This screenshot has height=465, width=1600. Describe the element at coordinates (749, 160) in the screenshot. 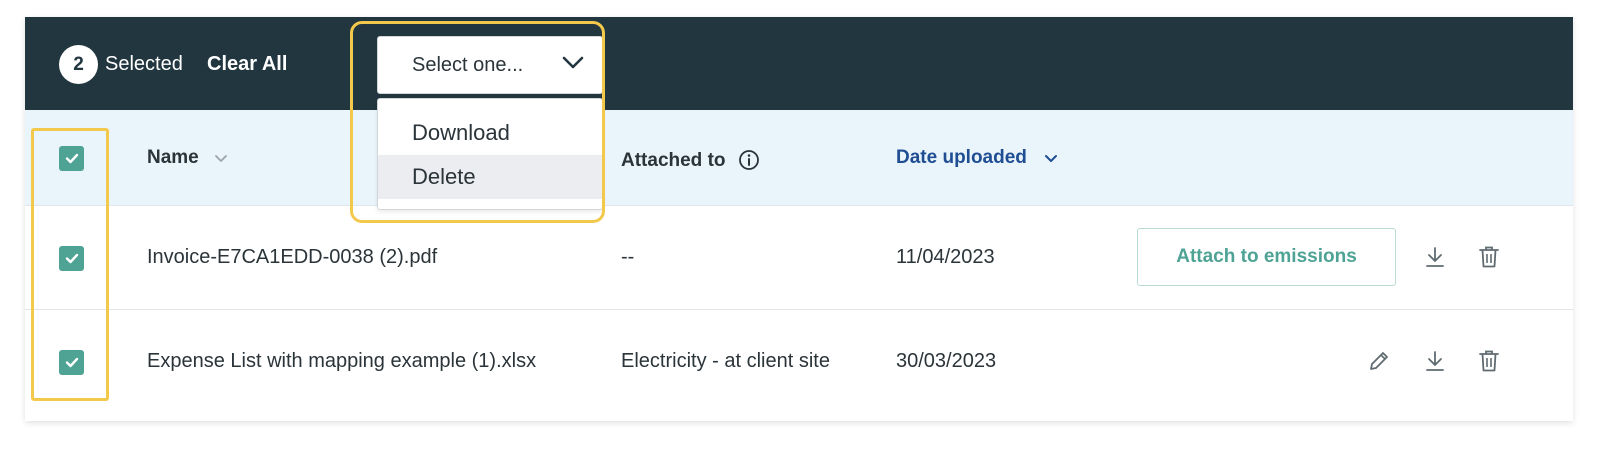

I see `info-icon` at that location.